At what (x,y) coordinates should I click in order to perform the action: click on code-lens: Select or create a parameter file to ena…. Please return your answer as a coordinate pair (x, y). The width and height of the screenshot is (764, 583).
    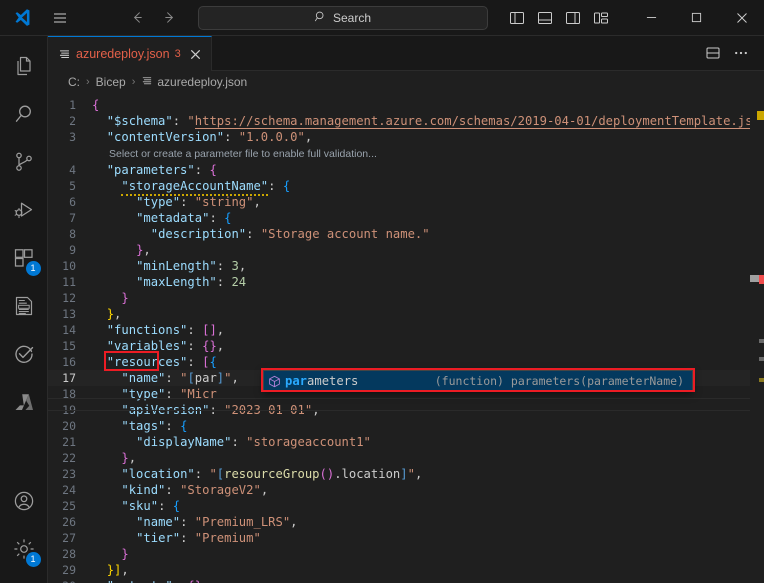
    Looking at the image, I should click on (406, 153).